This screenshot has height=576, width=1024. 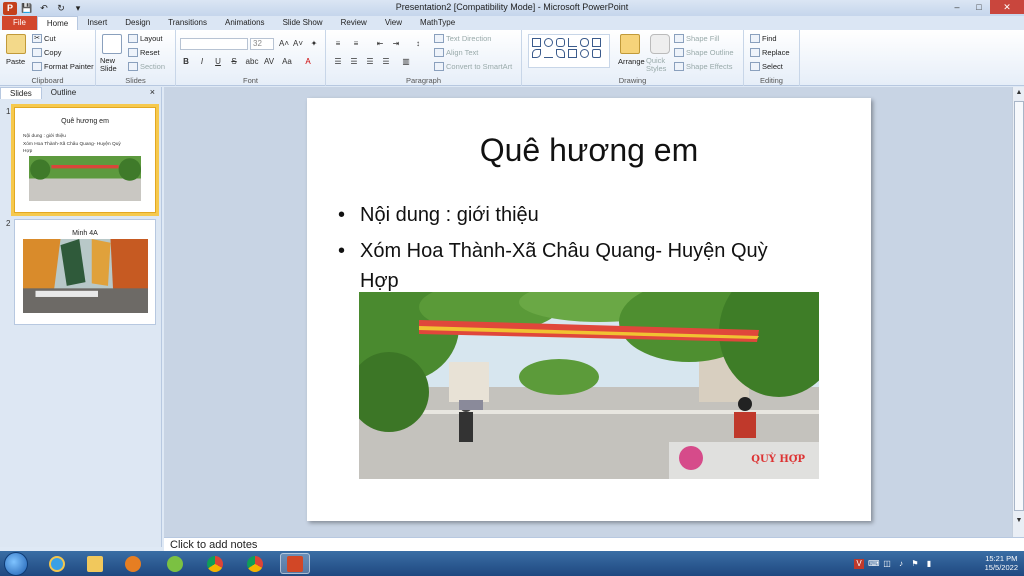 What do you see at coordinates (660, 44) in the screenshot?
I see `quick-styles-icon` at bounding box center [660, 44].